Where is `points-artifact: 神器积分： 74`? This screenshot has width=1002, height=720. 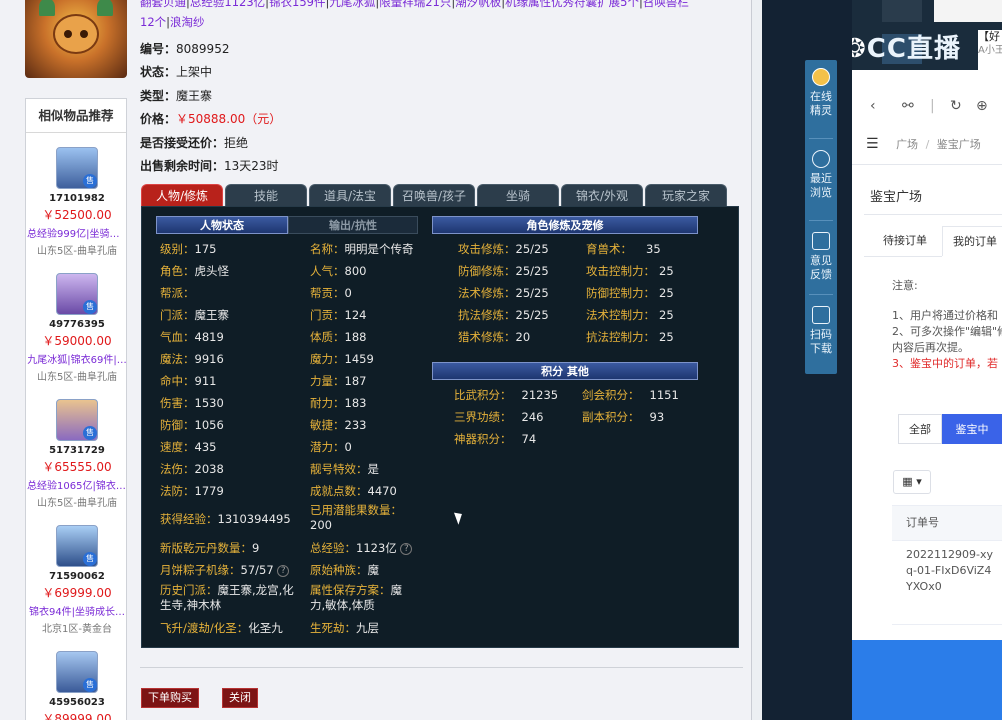 points-artifact: 神器积分： 74 is located at coordinates (495, 439).